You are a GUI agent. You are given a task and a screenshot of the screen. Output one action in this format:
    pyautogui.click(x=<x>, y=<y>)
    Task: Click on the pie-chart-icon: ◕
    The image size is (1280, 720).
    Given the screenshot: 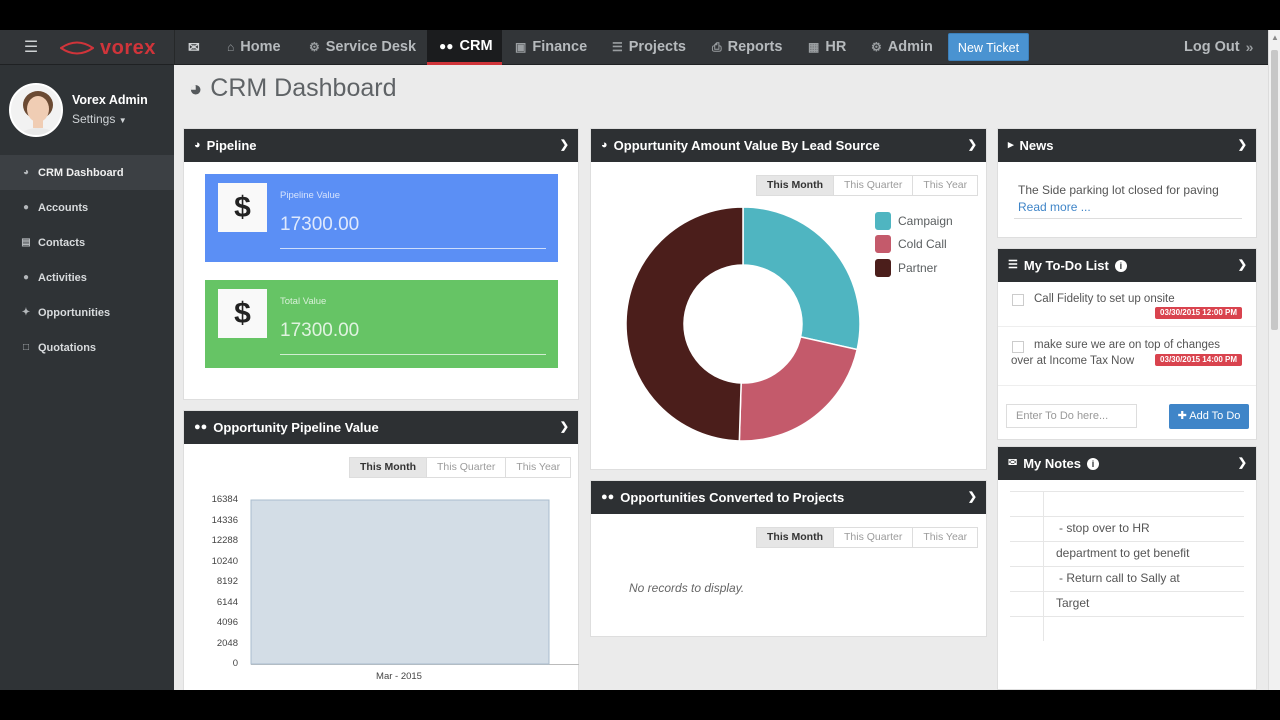 What is the action you would take?
    pyautogui.click(x=197, y=145)
    